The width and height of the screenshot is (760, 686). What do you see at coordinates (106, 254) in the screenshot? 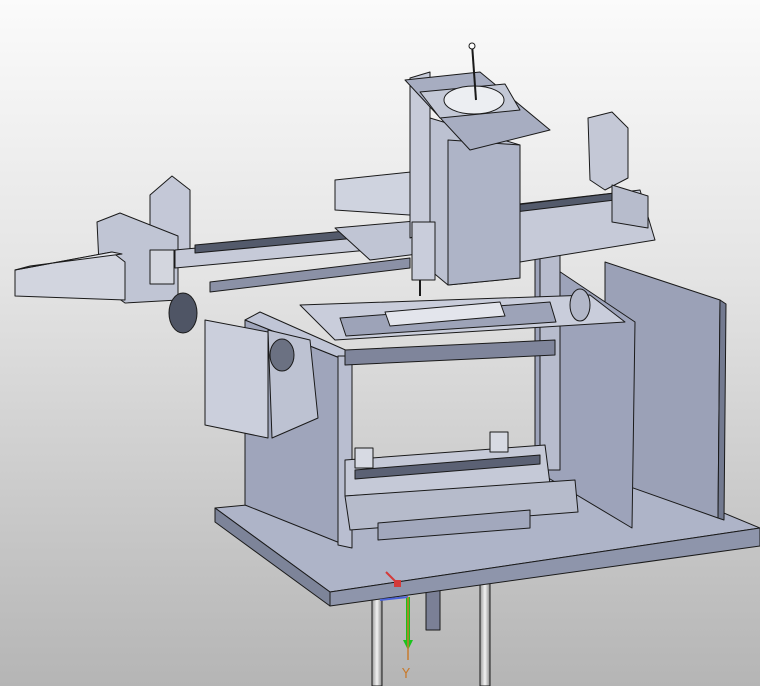
I see `left-motor-housing` at bounding box center [106, 254].